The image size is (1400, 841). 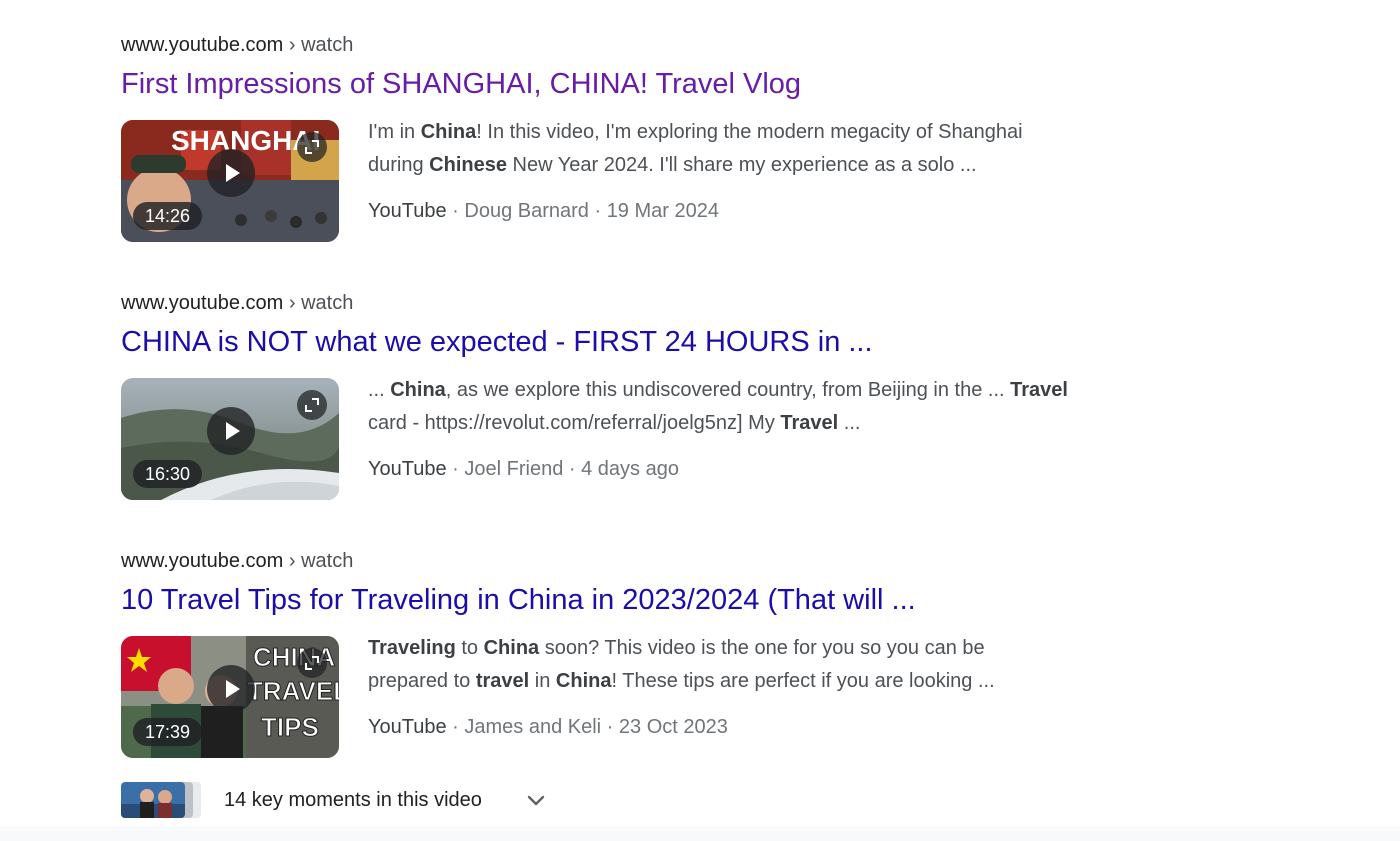 What do you see at coordinates (630, 469) in the screenshot?
I see `meta-date: 4 days ago` at bounding box center [630, 469].